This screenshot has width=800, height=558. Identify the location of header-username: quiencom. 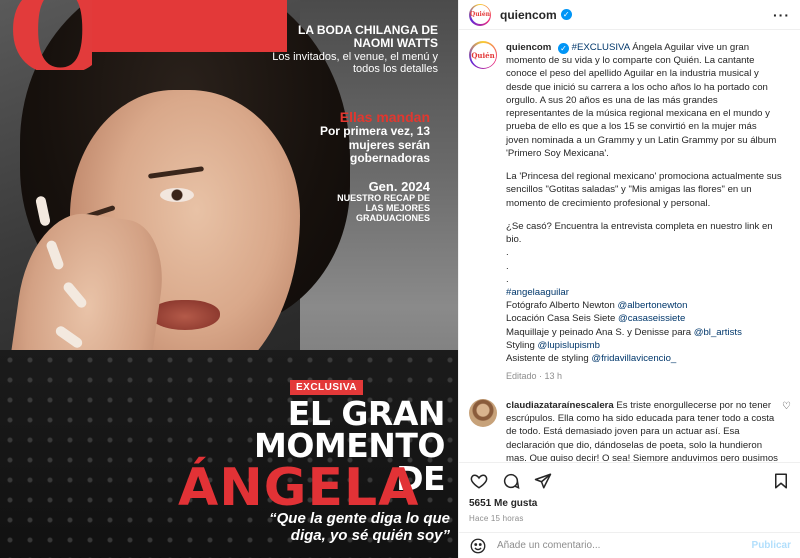
(528, 15).